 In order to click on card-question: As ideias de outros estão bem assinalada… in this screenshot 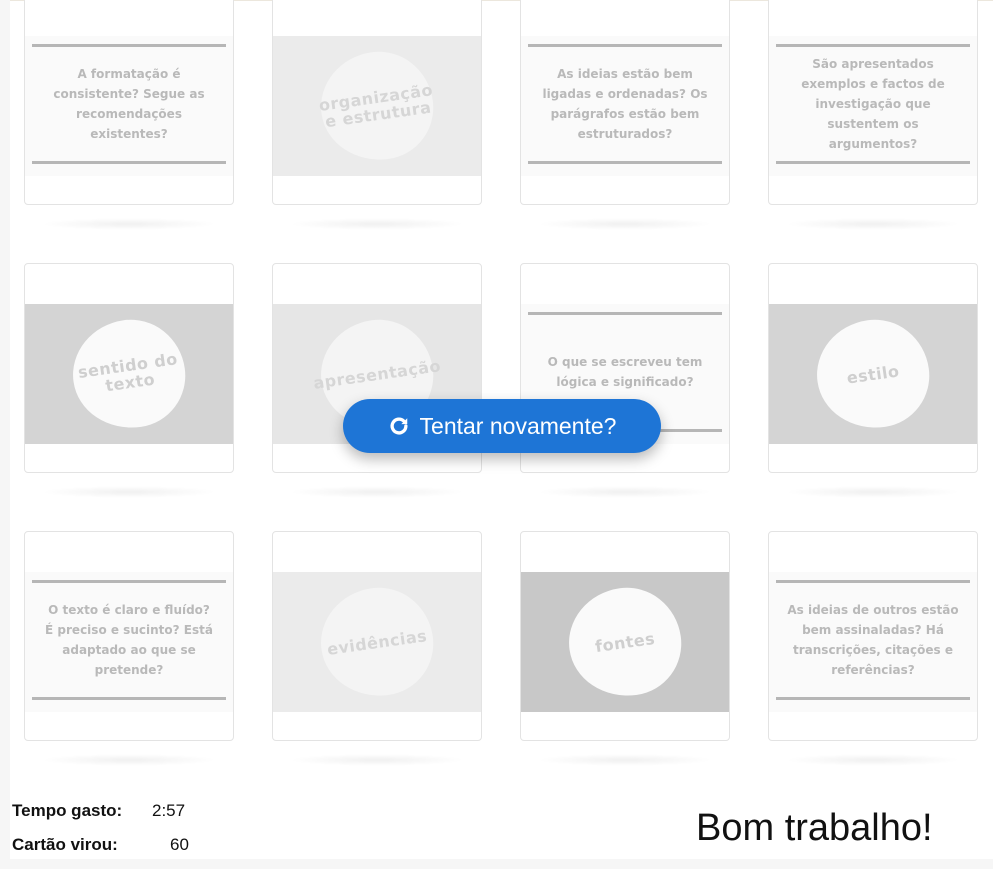, I will do `click(873, 640)`.